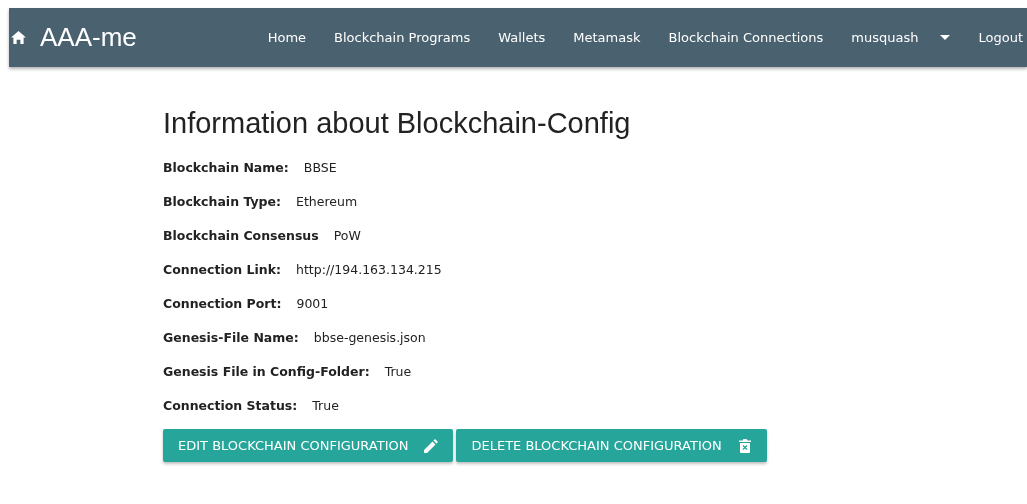 The height and width of the screenshot is (504, 1027). What do you see at coordinates (995, 37) in the screenshot?
I see `logout-link: Logout` at bounding box center [995, 37].